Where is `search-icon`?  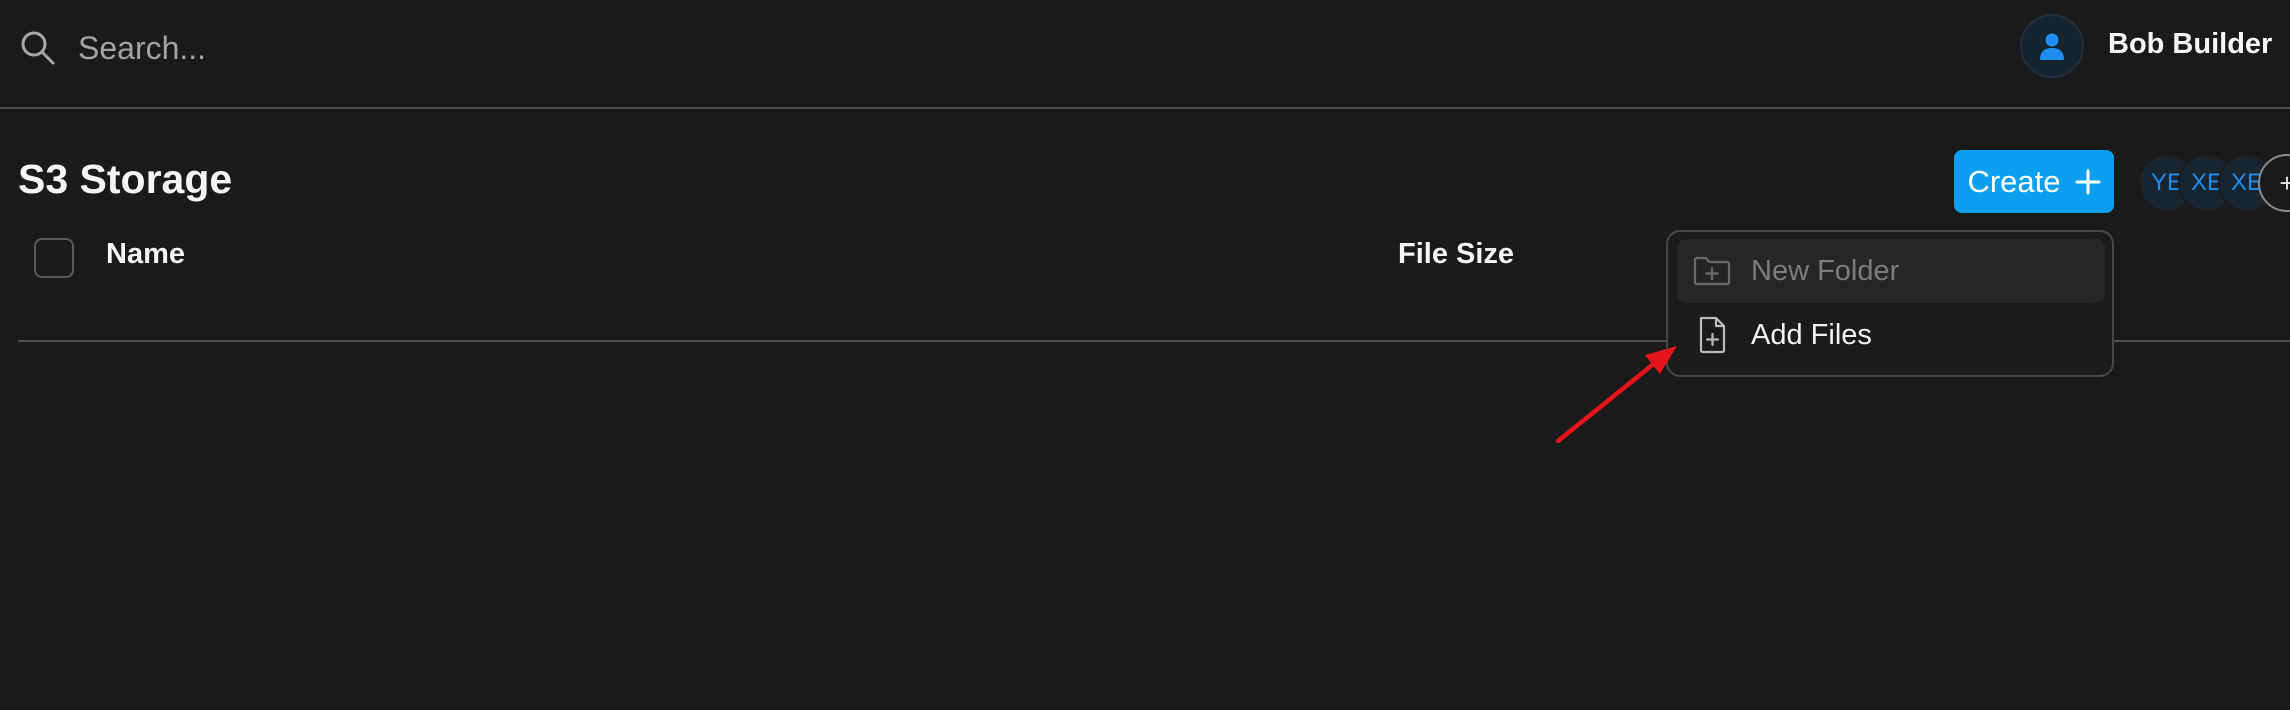 search-icon is located at coordinates (38, 48).